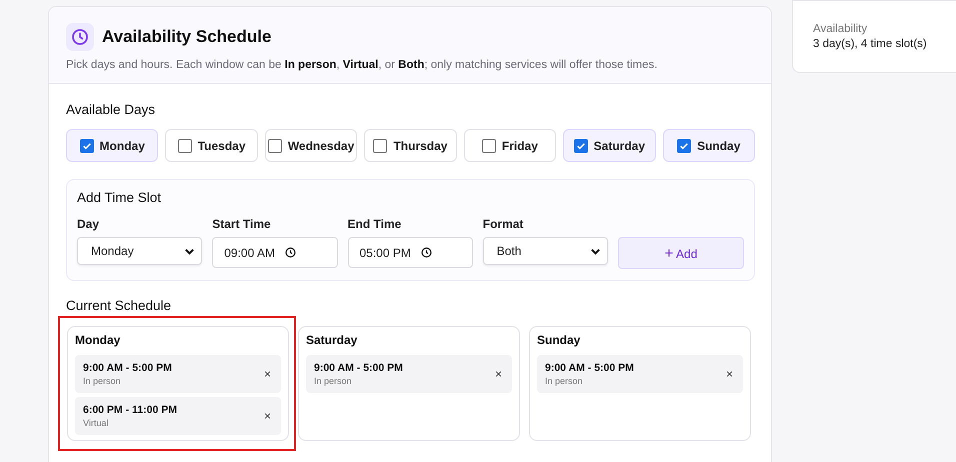 This screenshot has width=956, height=462. I want to click on slot-format: Virtual, so click(96, 423).